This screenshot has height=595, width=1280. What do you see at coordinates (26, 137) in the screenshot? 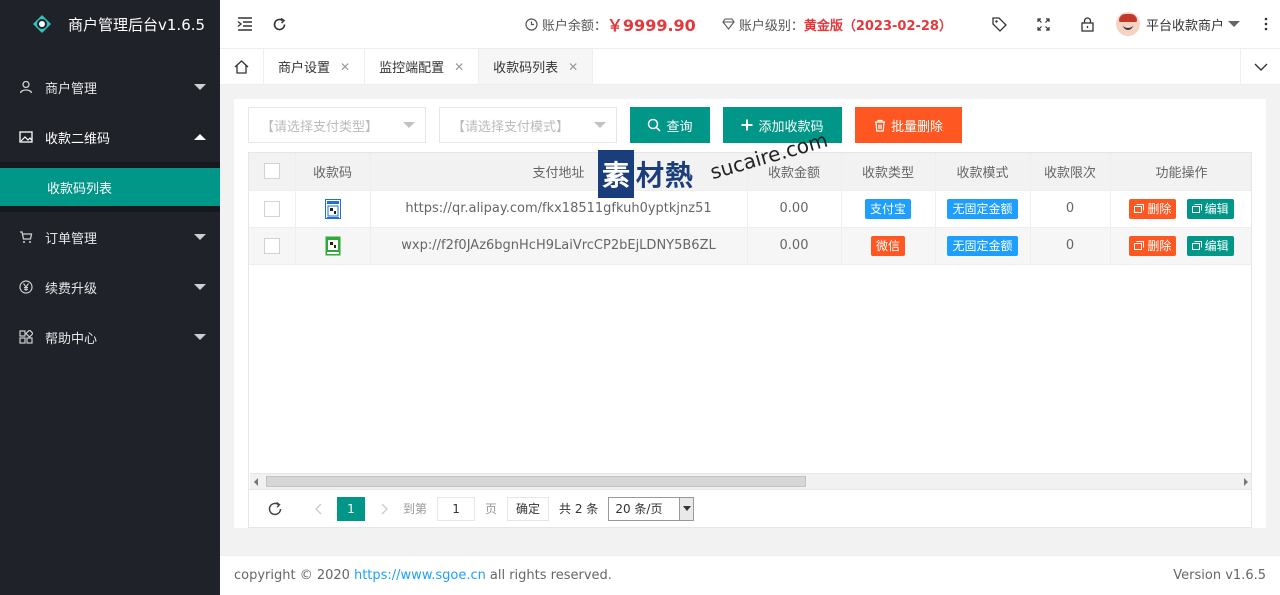
I see `image-icon` at bounding box center [26, 137].